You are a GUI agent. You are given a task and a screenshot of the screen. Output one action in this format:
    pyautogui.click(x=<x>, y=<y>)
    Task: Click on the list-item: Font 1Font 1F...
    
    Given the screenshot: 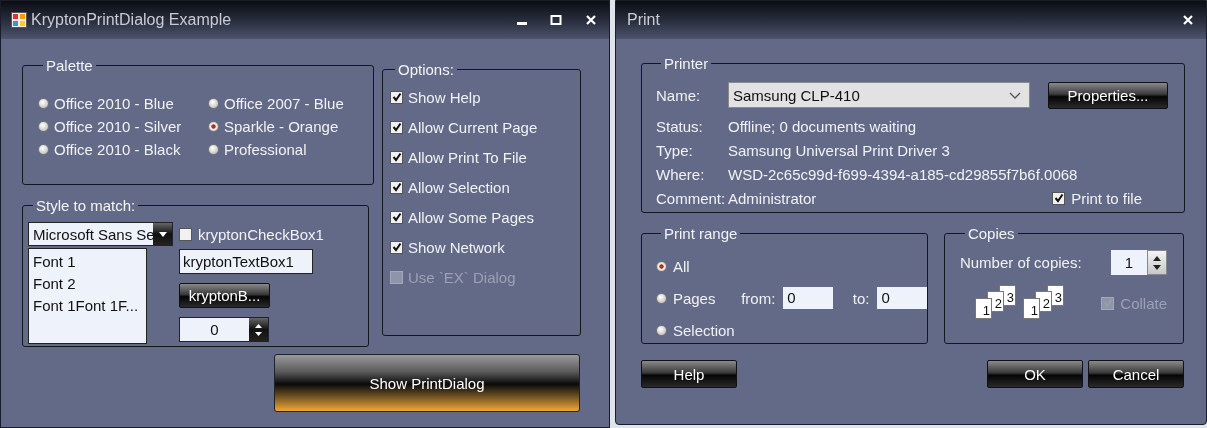 What is the action you would take?
    pyautogui.click(x=87, y=306)
    